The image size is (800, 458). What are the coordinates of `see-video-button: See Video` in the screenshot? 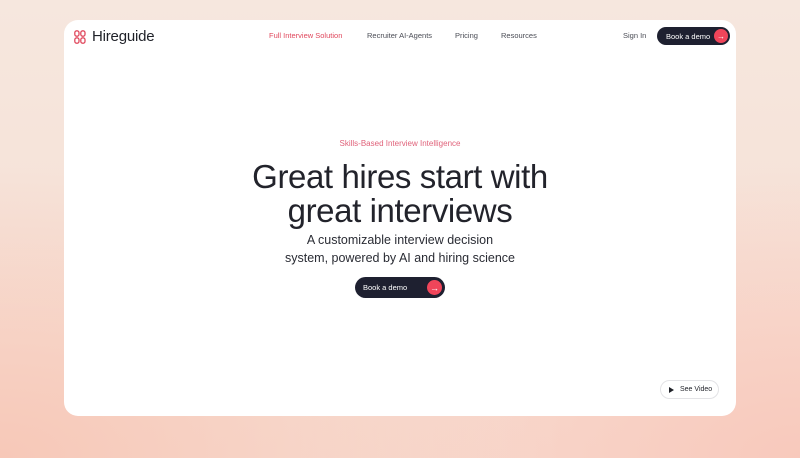 It's located at (689, 389).